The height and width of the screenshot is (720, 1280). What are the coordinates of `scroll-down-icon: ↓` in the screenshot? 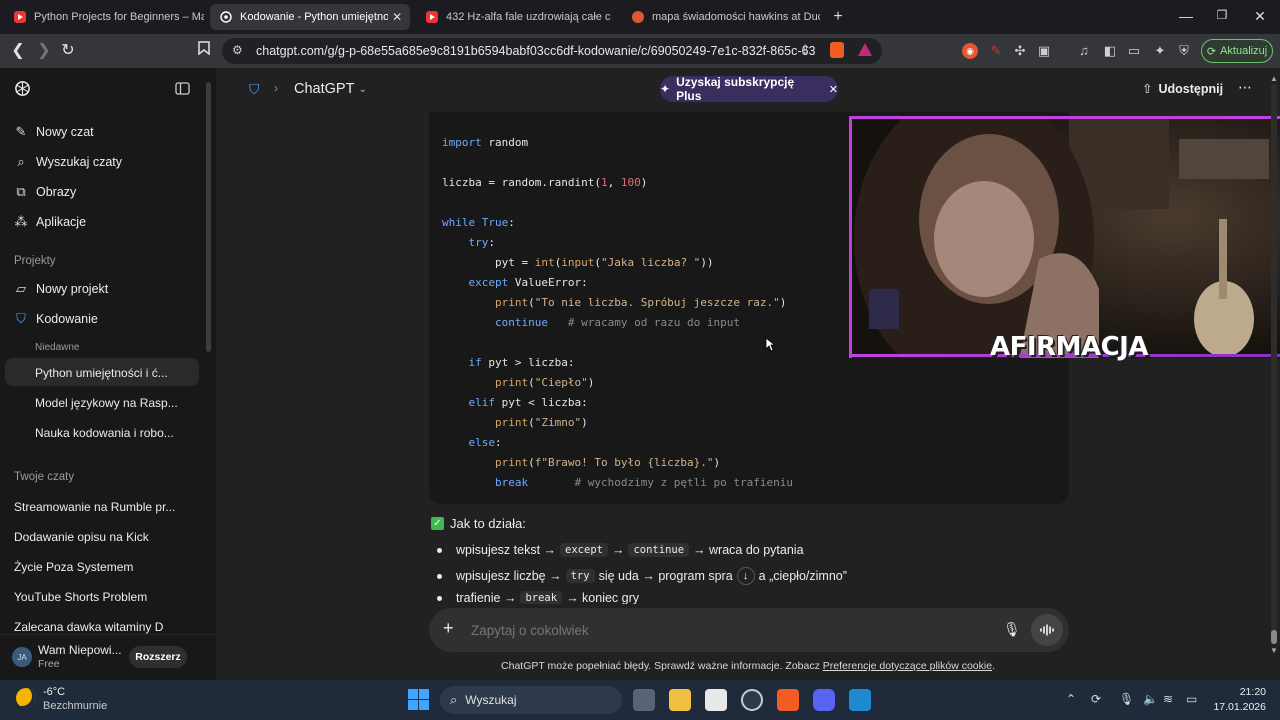 It's located at (745, 576).